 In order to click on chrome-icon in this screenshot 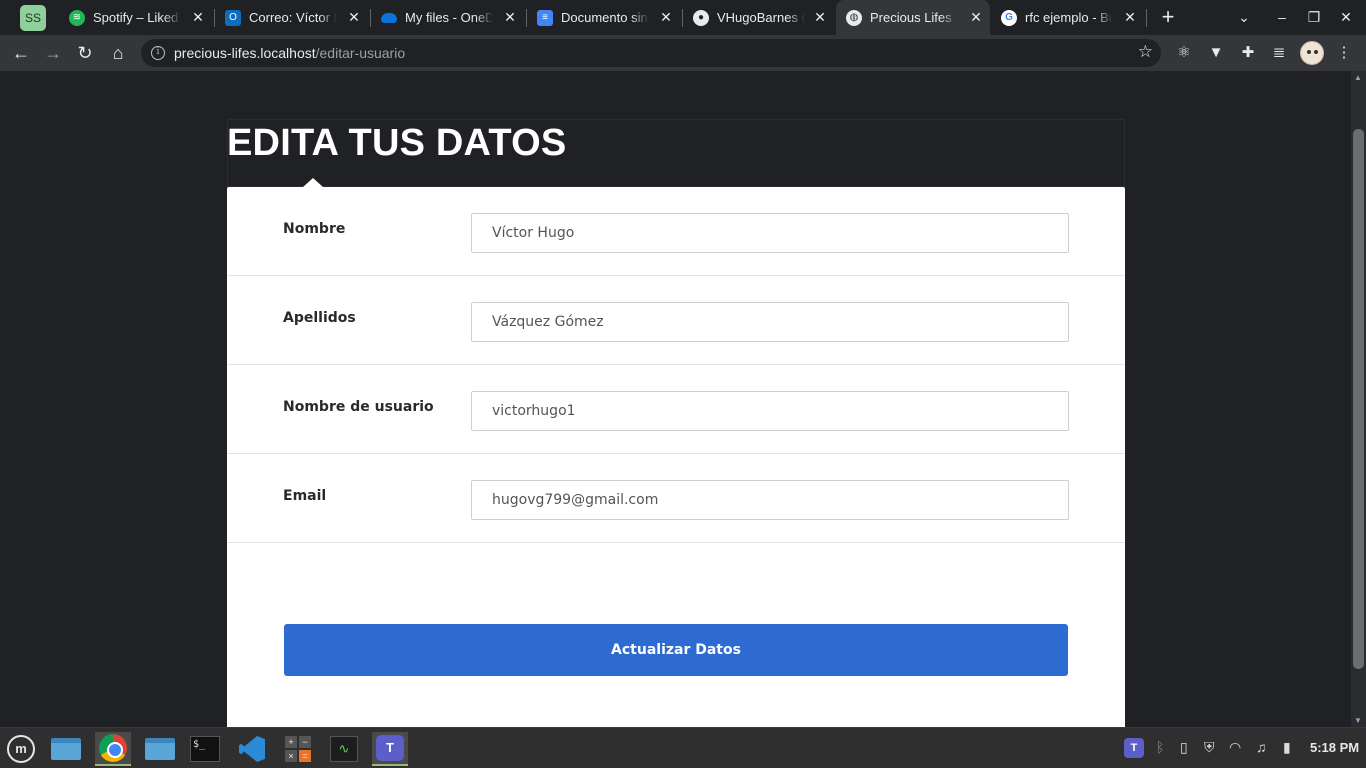, I will do `click(113, 748)`.